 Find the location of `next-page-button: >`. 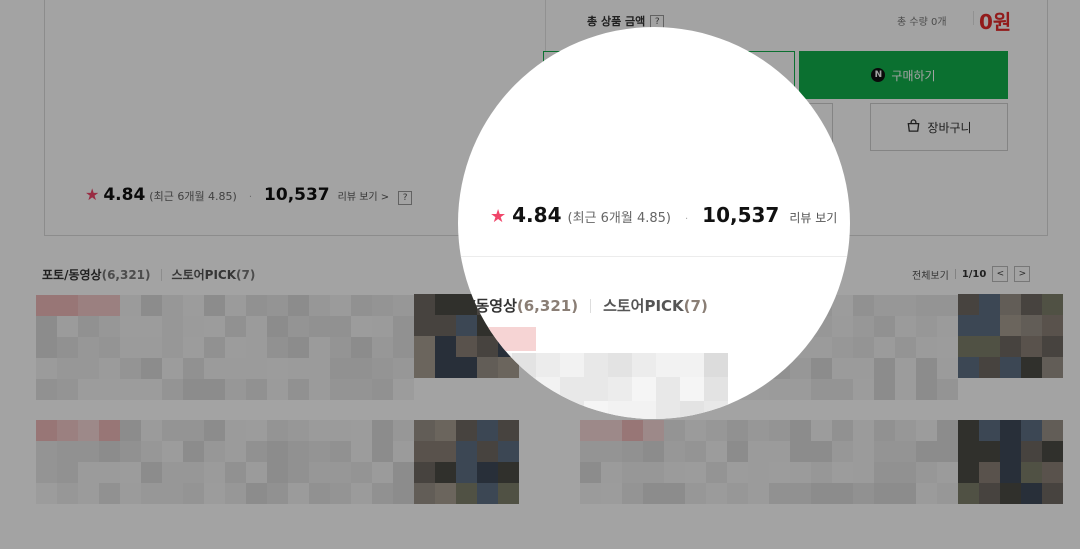

next-page-button: > is located at coordinates (1022, 274).